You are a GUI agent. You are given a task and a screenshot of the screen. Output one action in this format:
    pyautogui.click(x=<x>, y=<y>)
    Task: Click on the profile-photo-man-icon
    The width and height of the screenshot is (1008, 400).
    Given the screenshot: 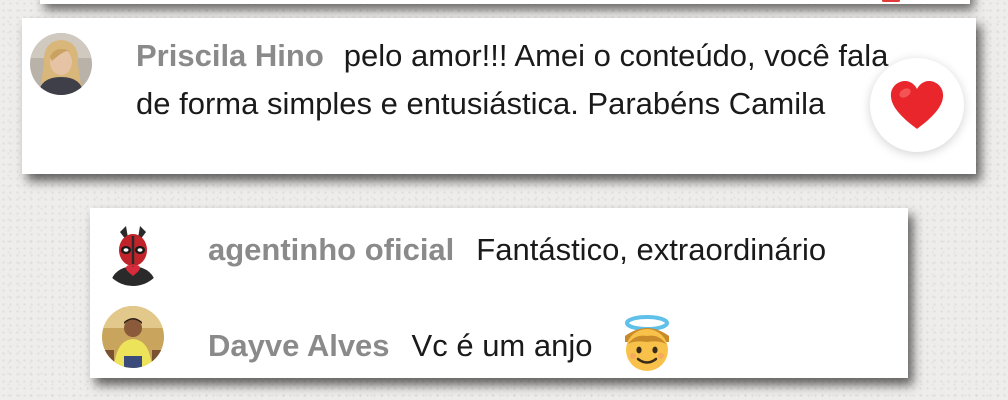 What is the action you would take?
    pyautogui.click(x=133, y=337)
    